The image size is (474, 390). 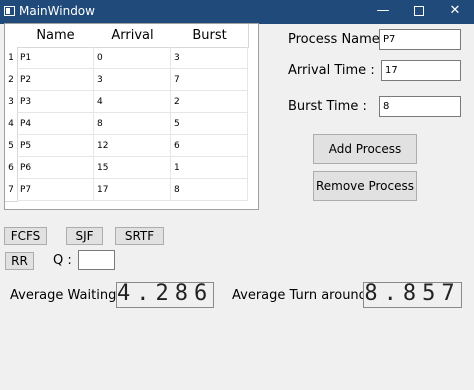 What do you see at coordinates (209, 190) in the screenshot?
I see `cell-burst: 8` at bounding box center [209, 190].